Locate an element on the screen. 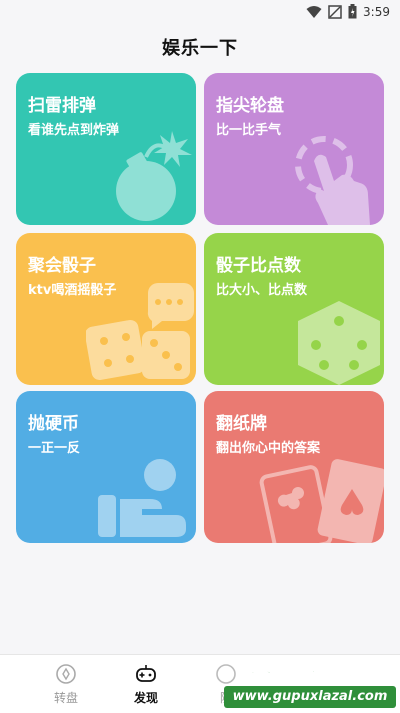 This screenshot has width=400, height=713. card-title: 抛硬币 is located at coordinates (53, 424).